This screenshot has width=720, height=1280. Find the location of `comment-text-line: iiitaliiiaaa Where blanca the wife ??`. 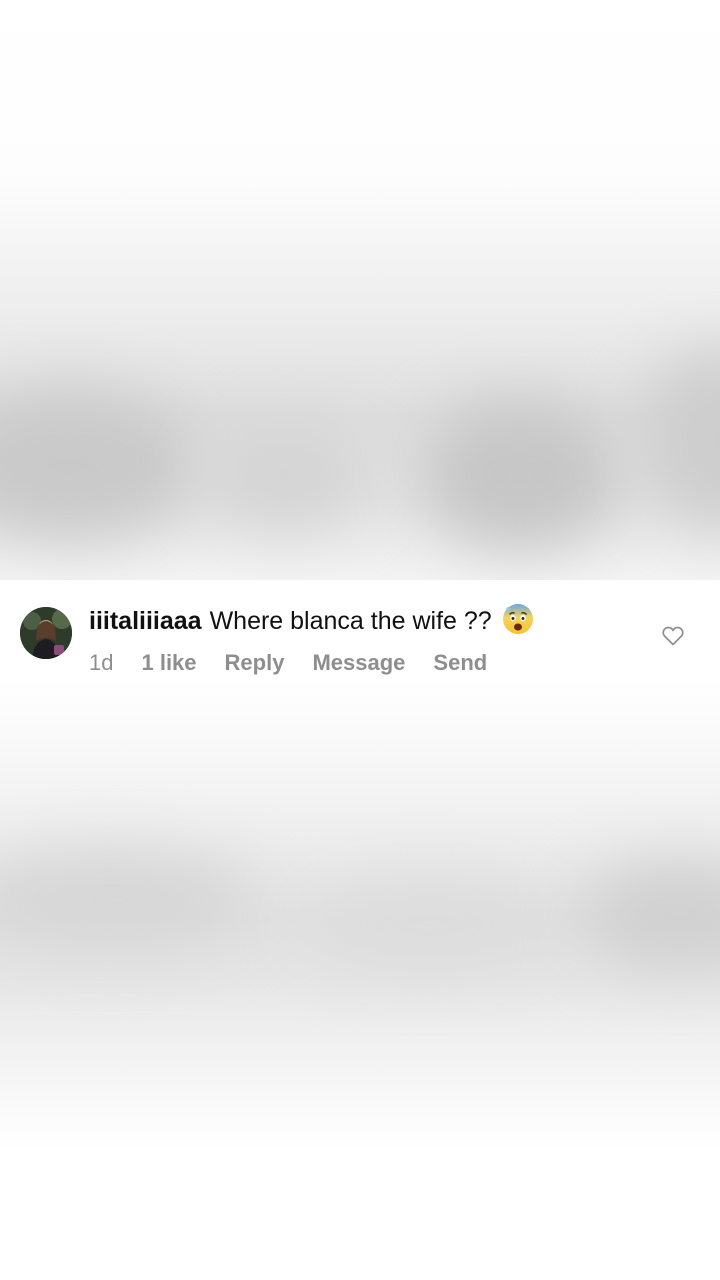

comment-text-line: iiitaliiiaaa Where blanca the wife ?? is located at coordinates (311, 620).